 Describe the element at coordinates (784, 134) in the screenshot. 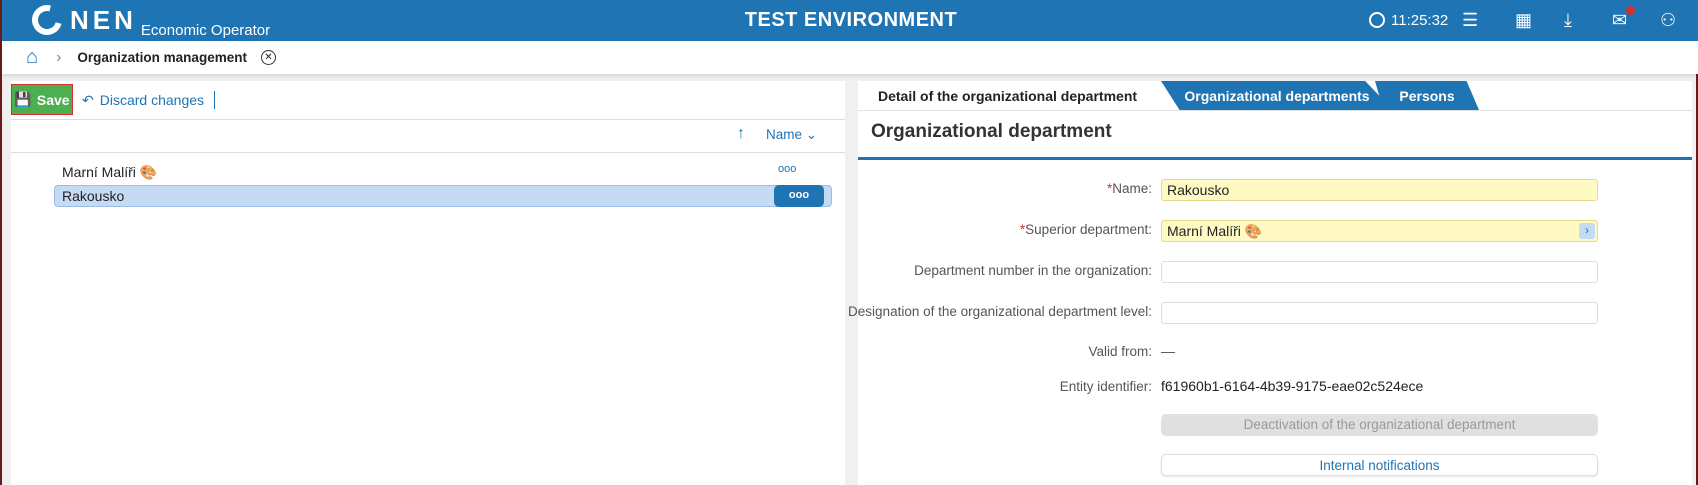

I see `sort-label: Name` at that location.